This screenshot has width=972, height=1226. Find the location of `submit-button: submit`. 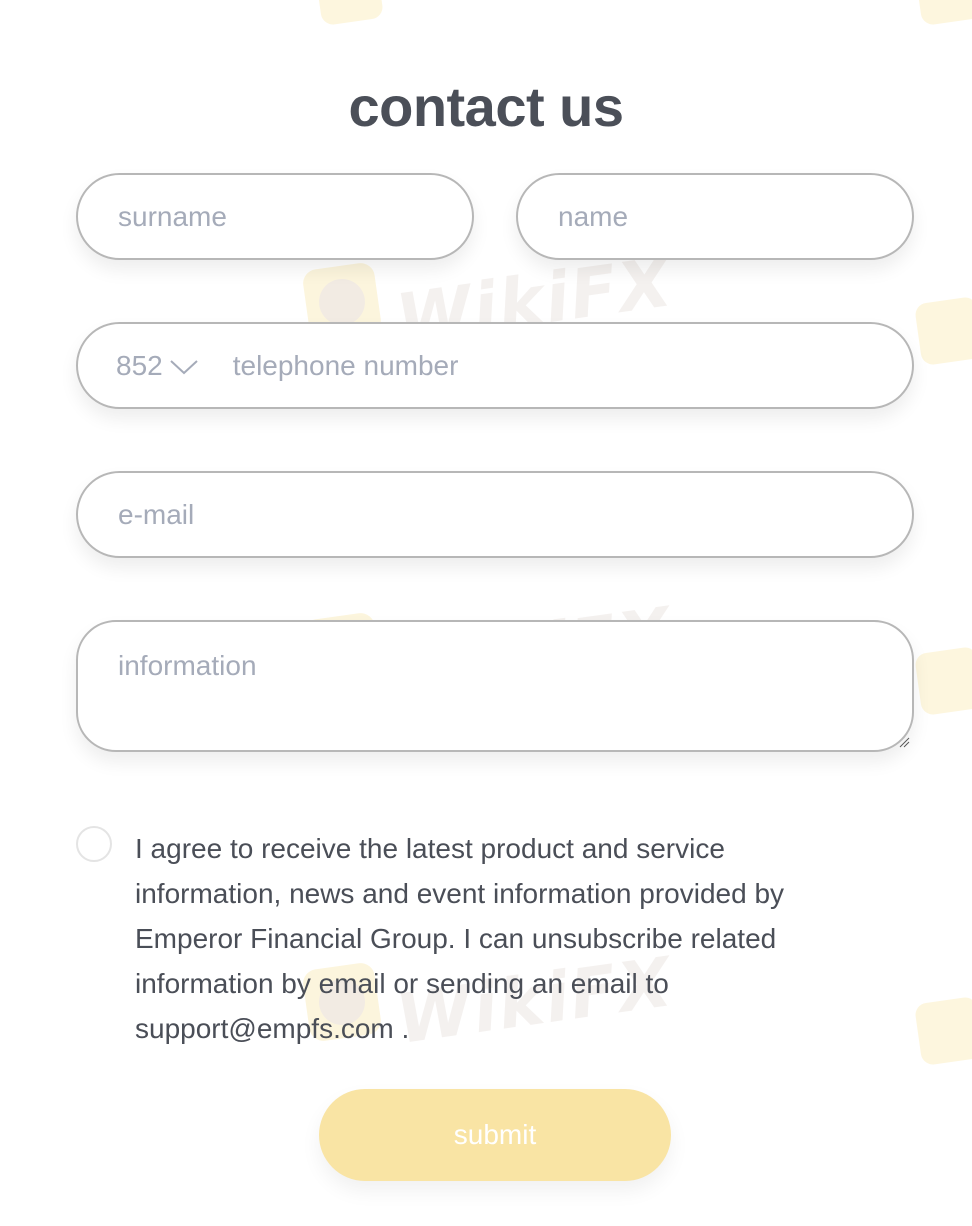

submit-button: submit is located at coordinates (495, 1135).